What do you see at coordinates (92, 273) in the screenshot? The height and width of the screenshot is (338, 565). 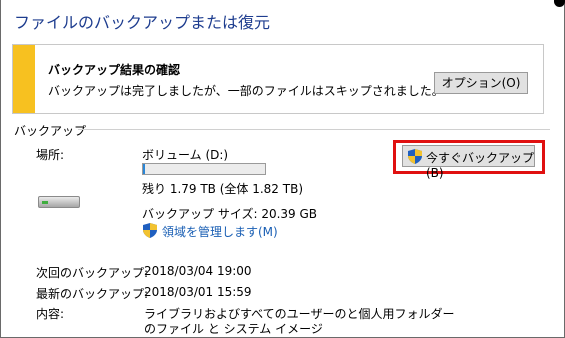 I see `next-backup-label: 次回のバックアップ:` at bounding box center [92, 273].